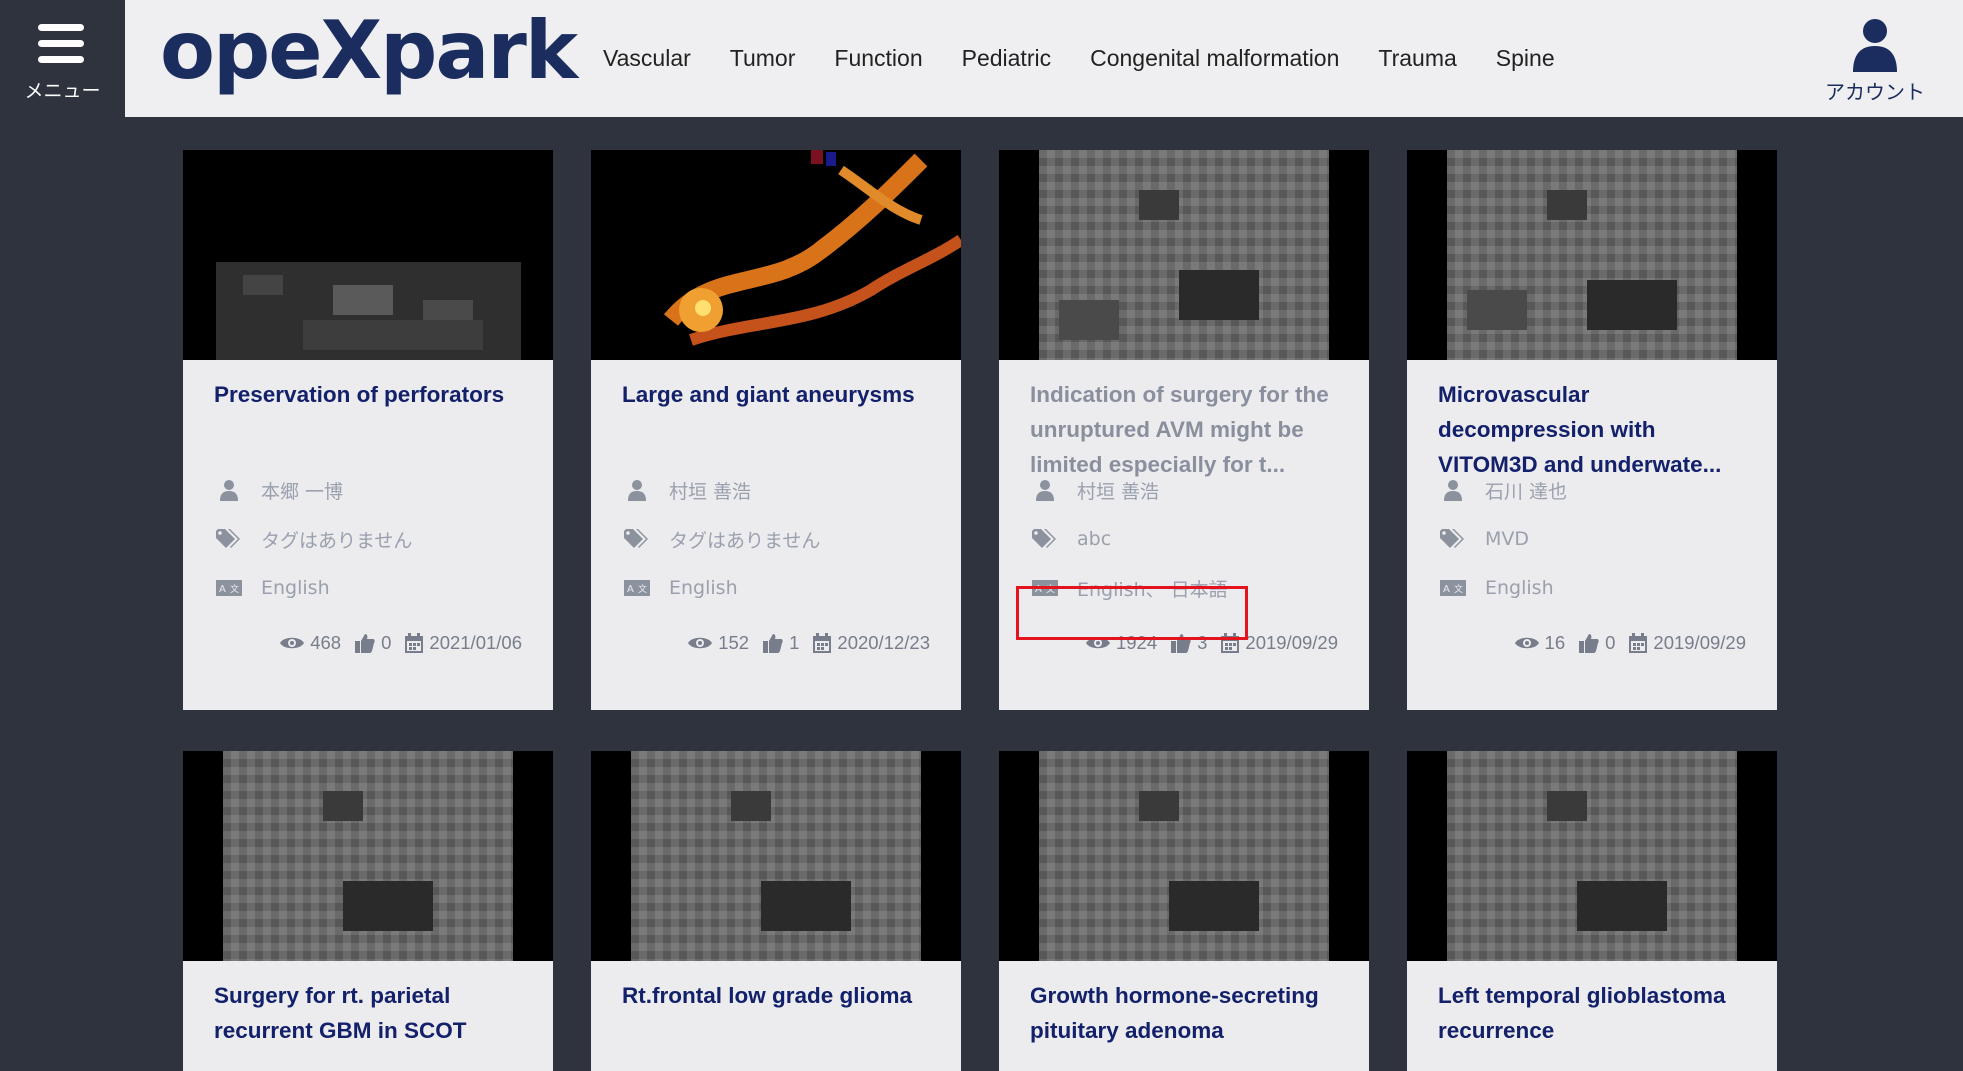 The image size is (1963, 1071). Describe the element at coordinates (1507, 539) in the screenshot. I see `tags-text: MVD` at that location.